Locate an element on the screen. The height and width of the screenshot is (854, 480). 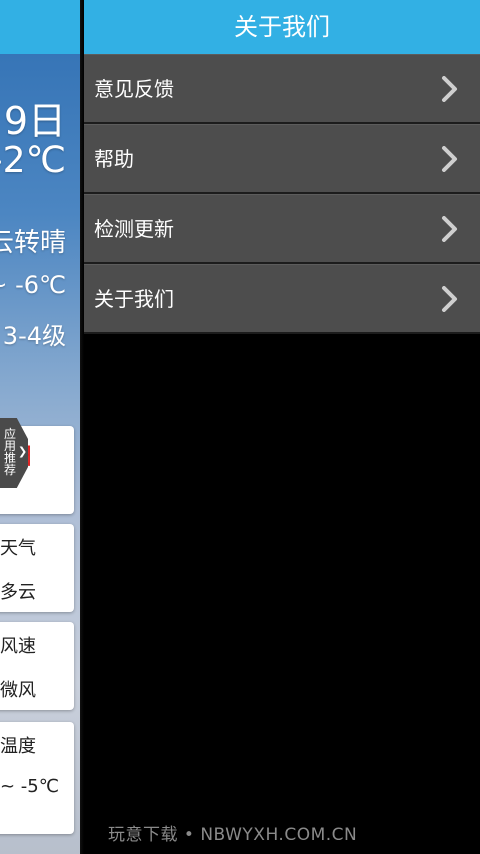
menu-title: 关于我们 is located at coordinates (282, 27).